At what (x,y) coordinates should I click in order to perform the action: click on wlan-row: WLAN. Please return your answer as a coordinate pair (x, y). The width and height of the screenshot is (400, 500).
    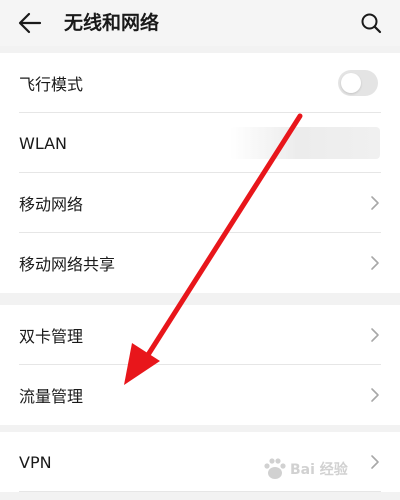
    Looking at the image, I should click on (200, 143).